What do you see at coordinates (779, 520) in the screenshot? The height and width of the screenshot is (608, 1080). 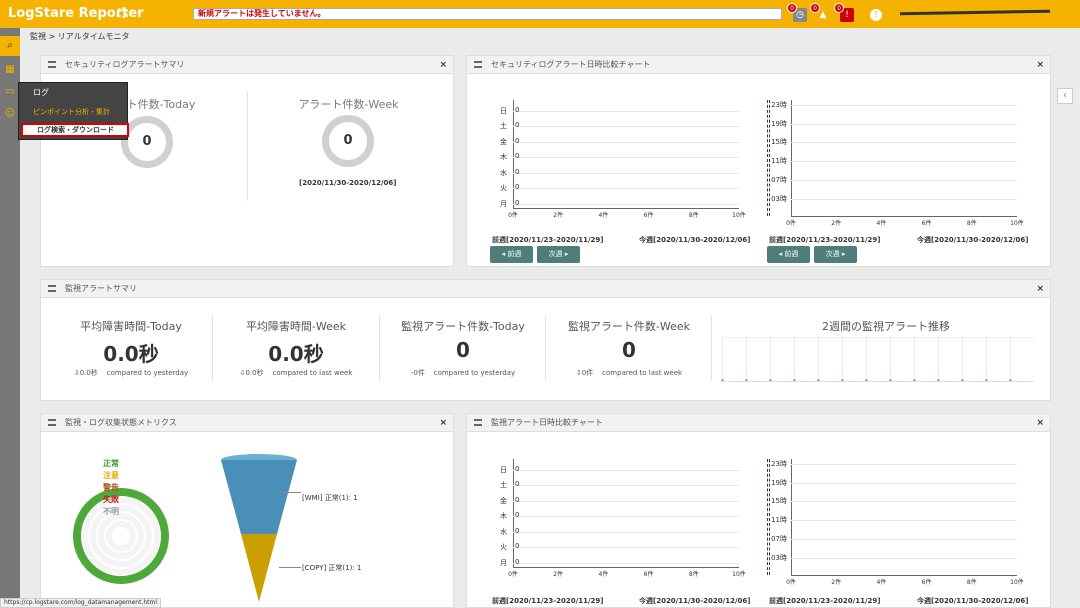 I see `y-tick-label: 11時` at bounding box center [779, 520].